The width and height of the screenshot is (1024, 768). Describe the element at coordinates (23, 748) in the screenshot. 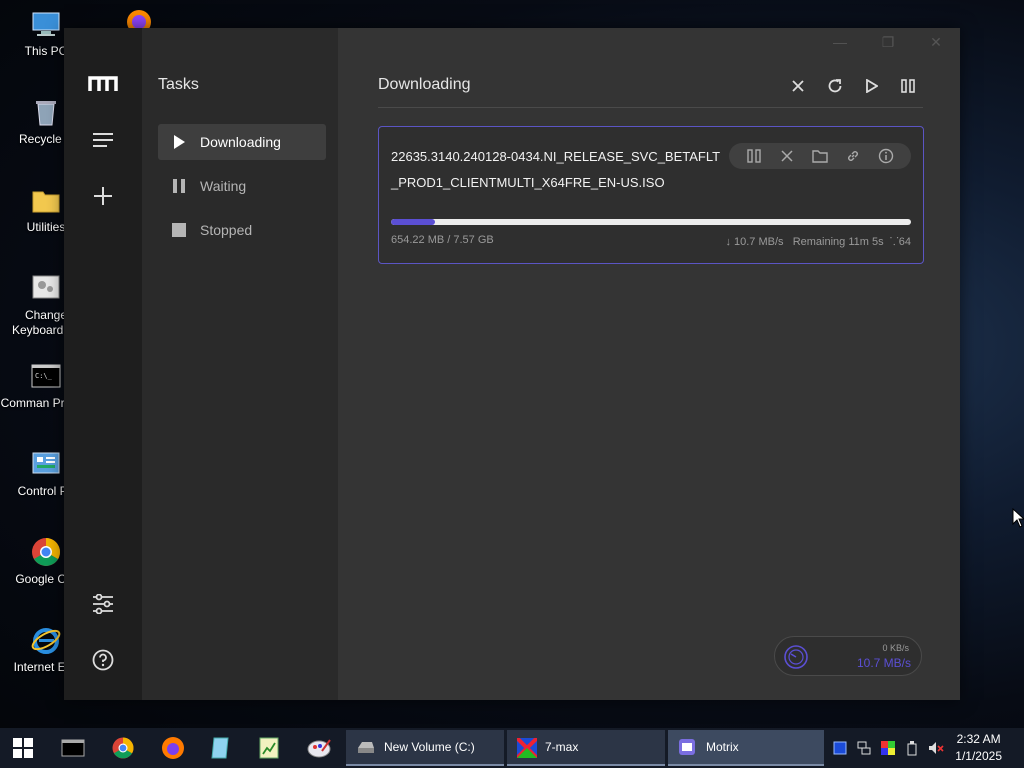

I see `start-button` at that location.